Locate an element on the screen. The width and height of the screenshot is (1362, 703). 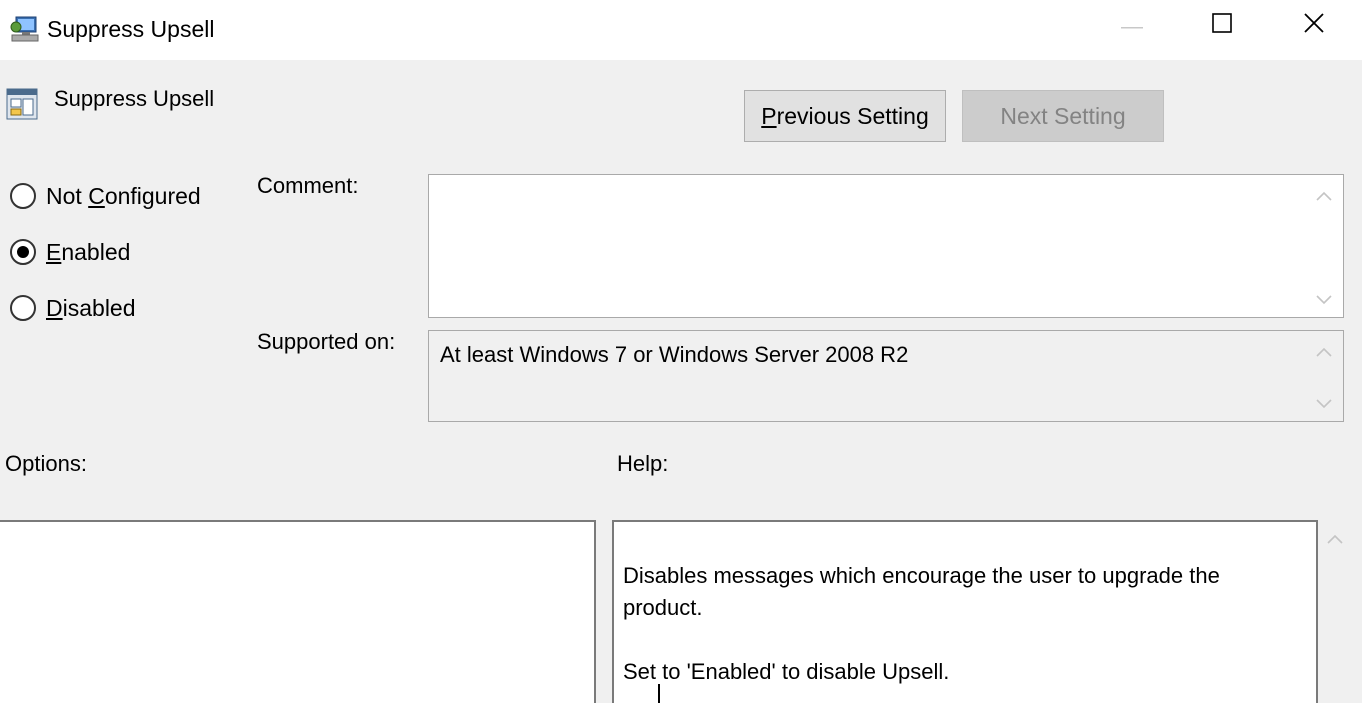
next-setting-label: Next Setting is located at coordinates (1063, 115).